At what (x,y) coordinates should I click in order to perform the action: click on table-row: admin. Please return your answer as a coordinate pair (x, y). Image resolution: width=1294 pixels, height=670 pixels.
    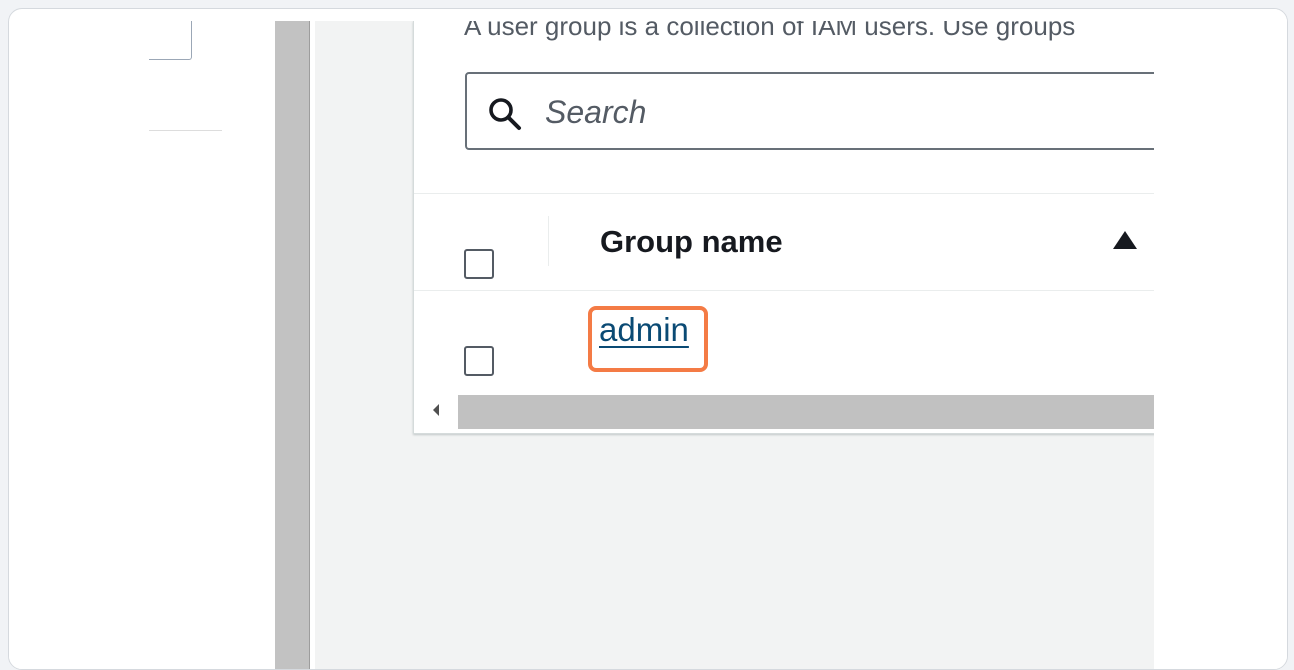
    Looking at the image, I should click on (784, 341).